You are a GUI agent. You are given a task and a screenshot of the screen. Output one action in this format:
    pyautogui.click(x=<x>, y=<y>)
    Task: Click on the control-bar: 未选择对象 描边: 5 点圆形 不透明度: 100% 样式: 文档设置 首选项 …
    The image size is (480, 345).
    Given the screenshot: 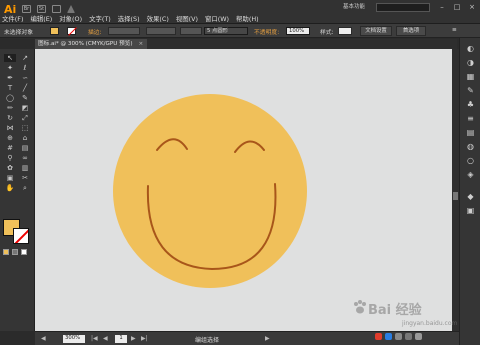 What is the action you would take?
    pyautogui.click(x=240, y=31)
    